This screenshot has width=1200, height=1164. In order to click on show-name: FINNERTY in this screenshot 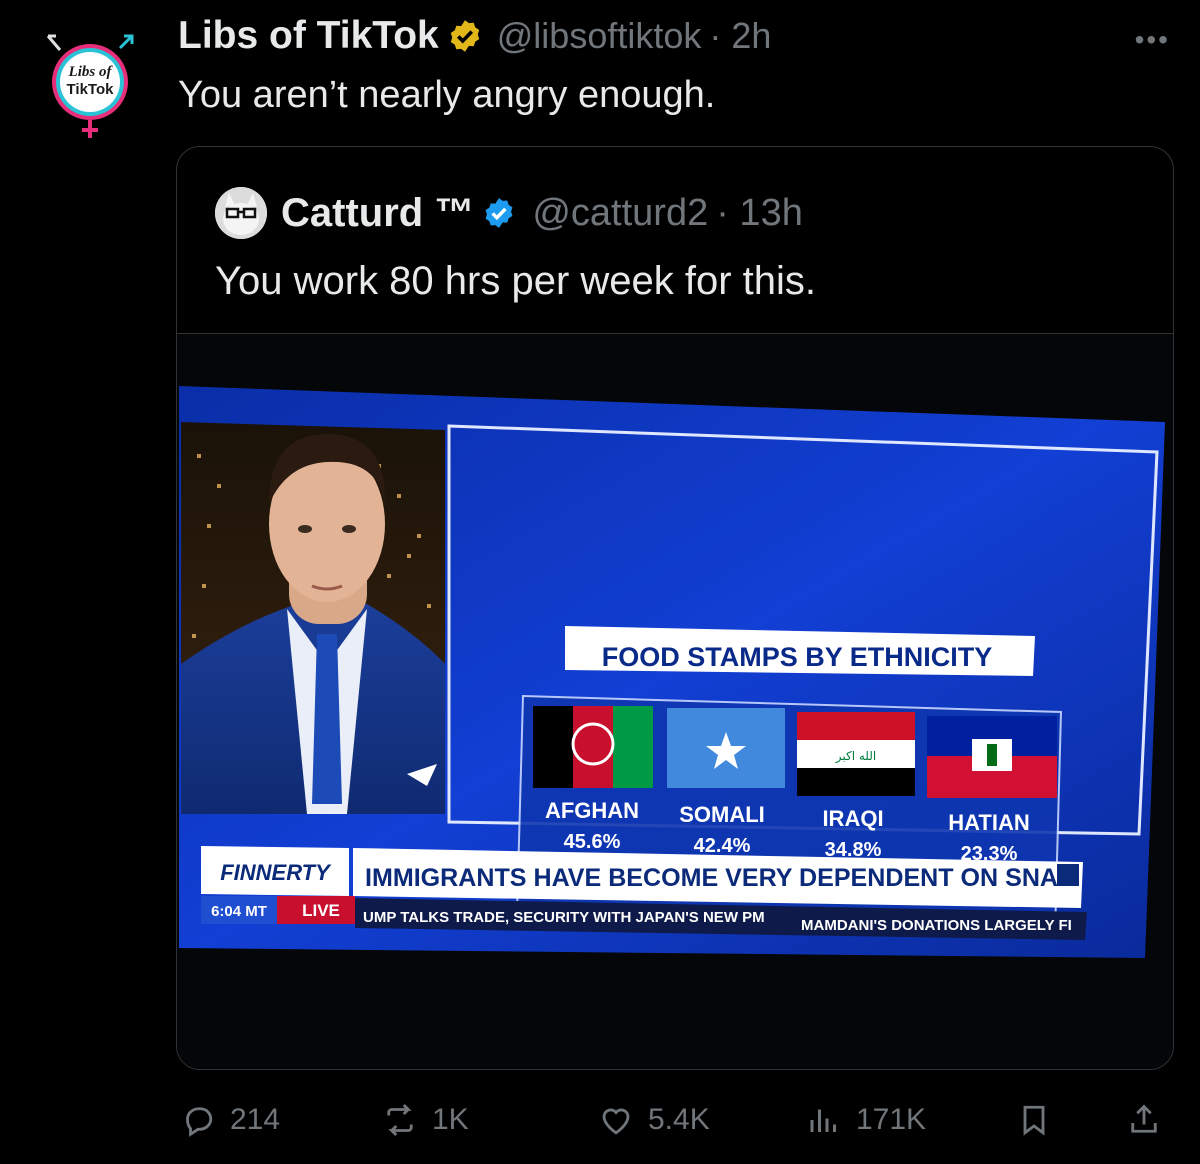, I will do `click(276, 872)`.